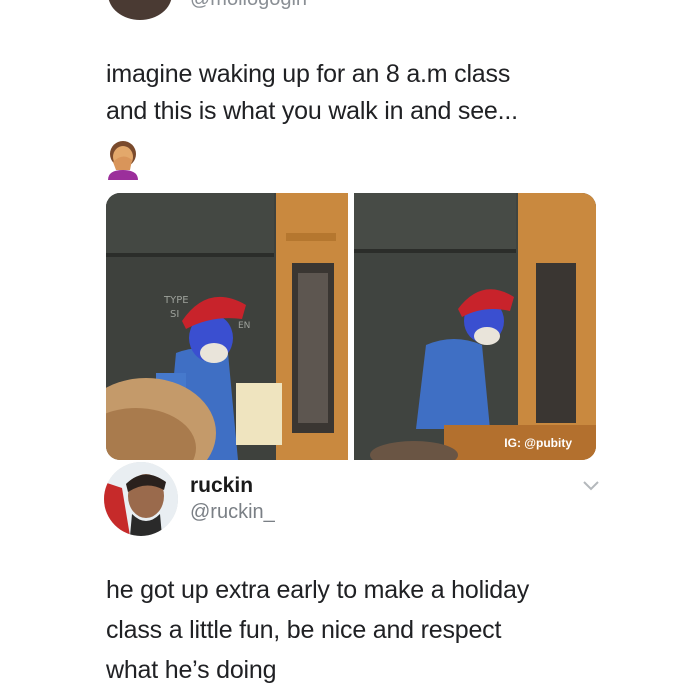  Describe the element at coordinates (174, 314) in the screenshot. I see `board-text-2: SI` at that location.